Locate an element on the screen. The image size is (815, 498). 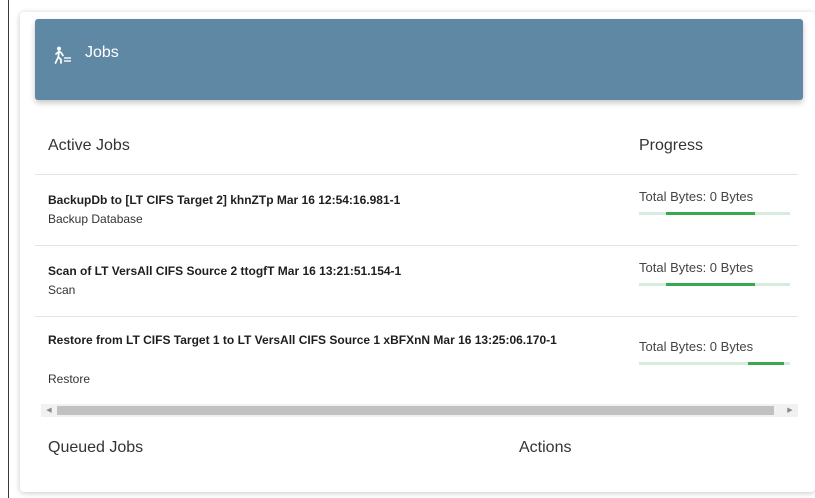
person-walking-list-icon is located at coordinates (62, 56).